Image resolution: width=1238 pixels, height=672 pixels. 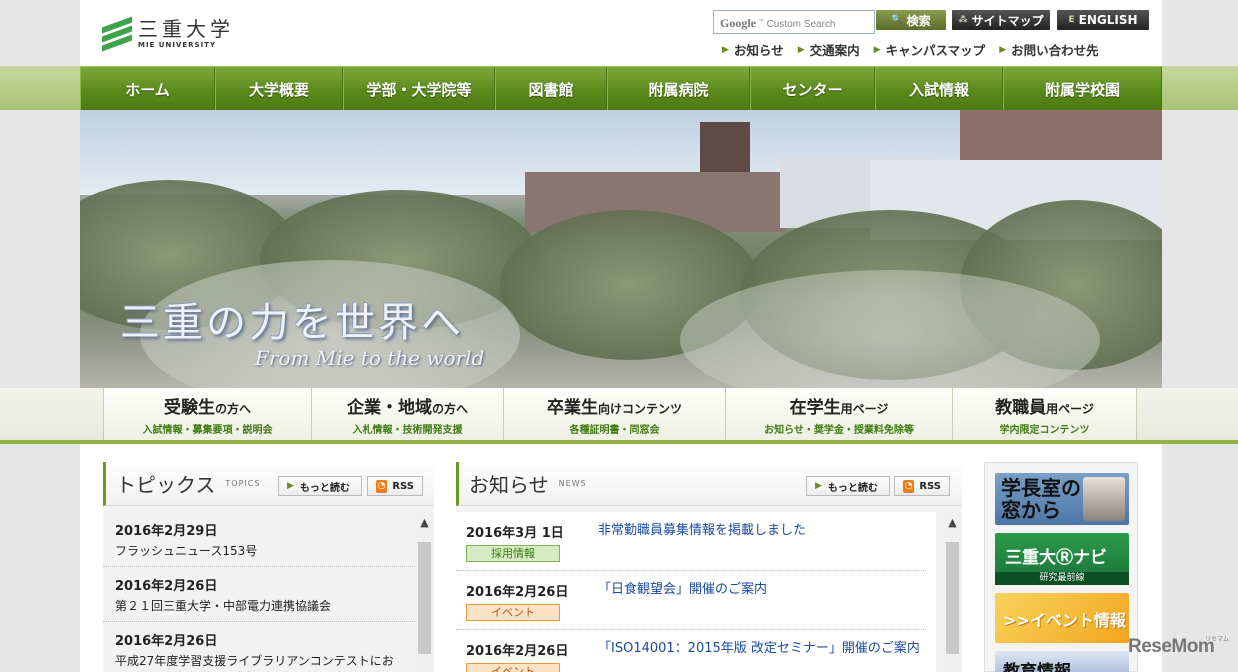 What do you see at coordinates (1062, 559) in the screenshot?
I see `research-navi-banner: 三重大Ⓡナビ 研究最前線` at bounding box center [1062, 559].